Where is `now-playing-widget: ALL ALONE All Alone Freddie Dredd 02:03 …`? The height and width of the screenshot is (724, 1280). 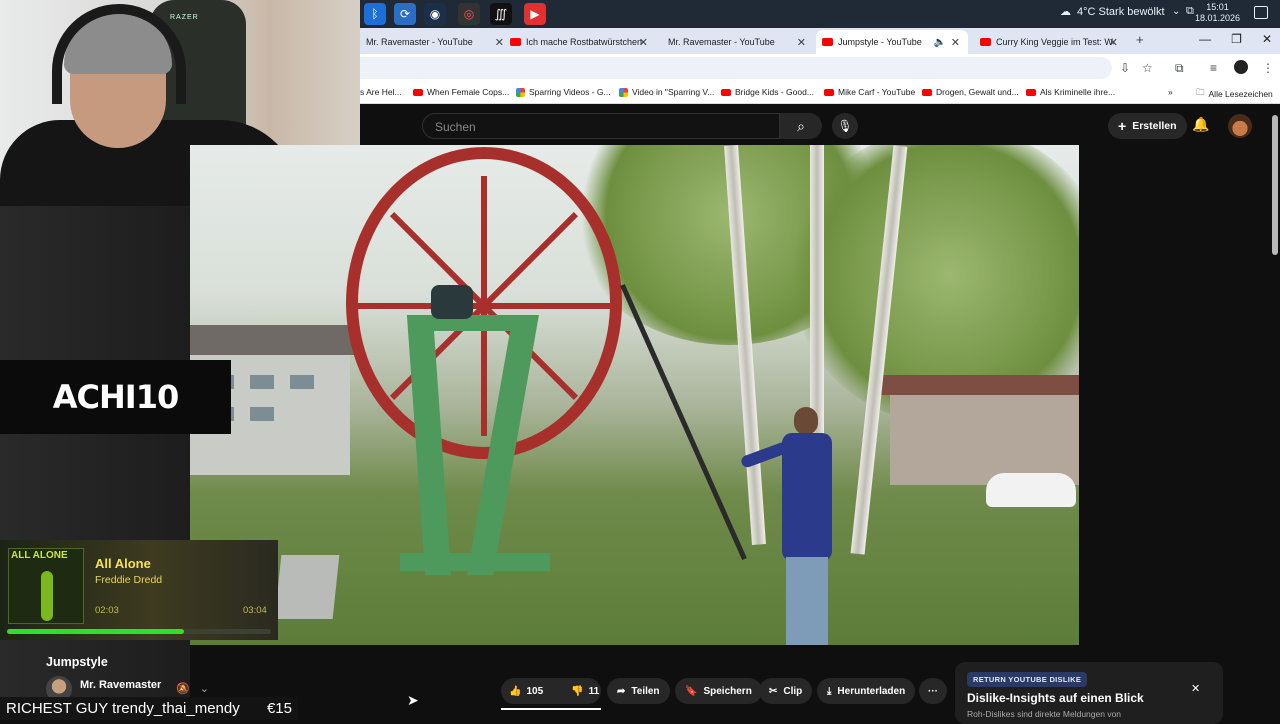
now-playing-widget: ALL ALONE All Alone Freddie Dredd 02:03 … is located at coordinates (139, 590).